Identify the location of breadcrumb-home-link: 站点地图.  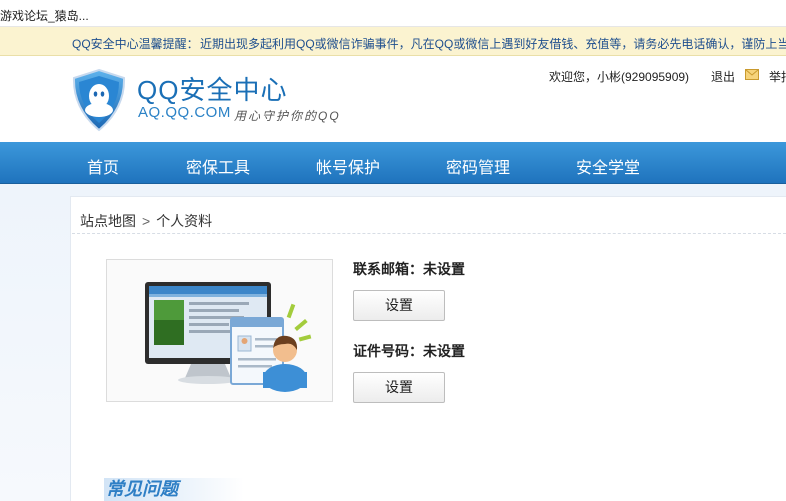
(108, 221).